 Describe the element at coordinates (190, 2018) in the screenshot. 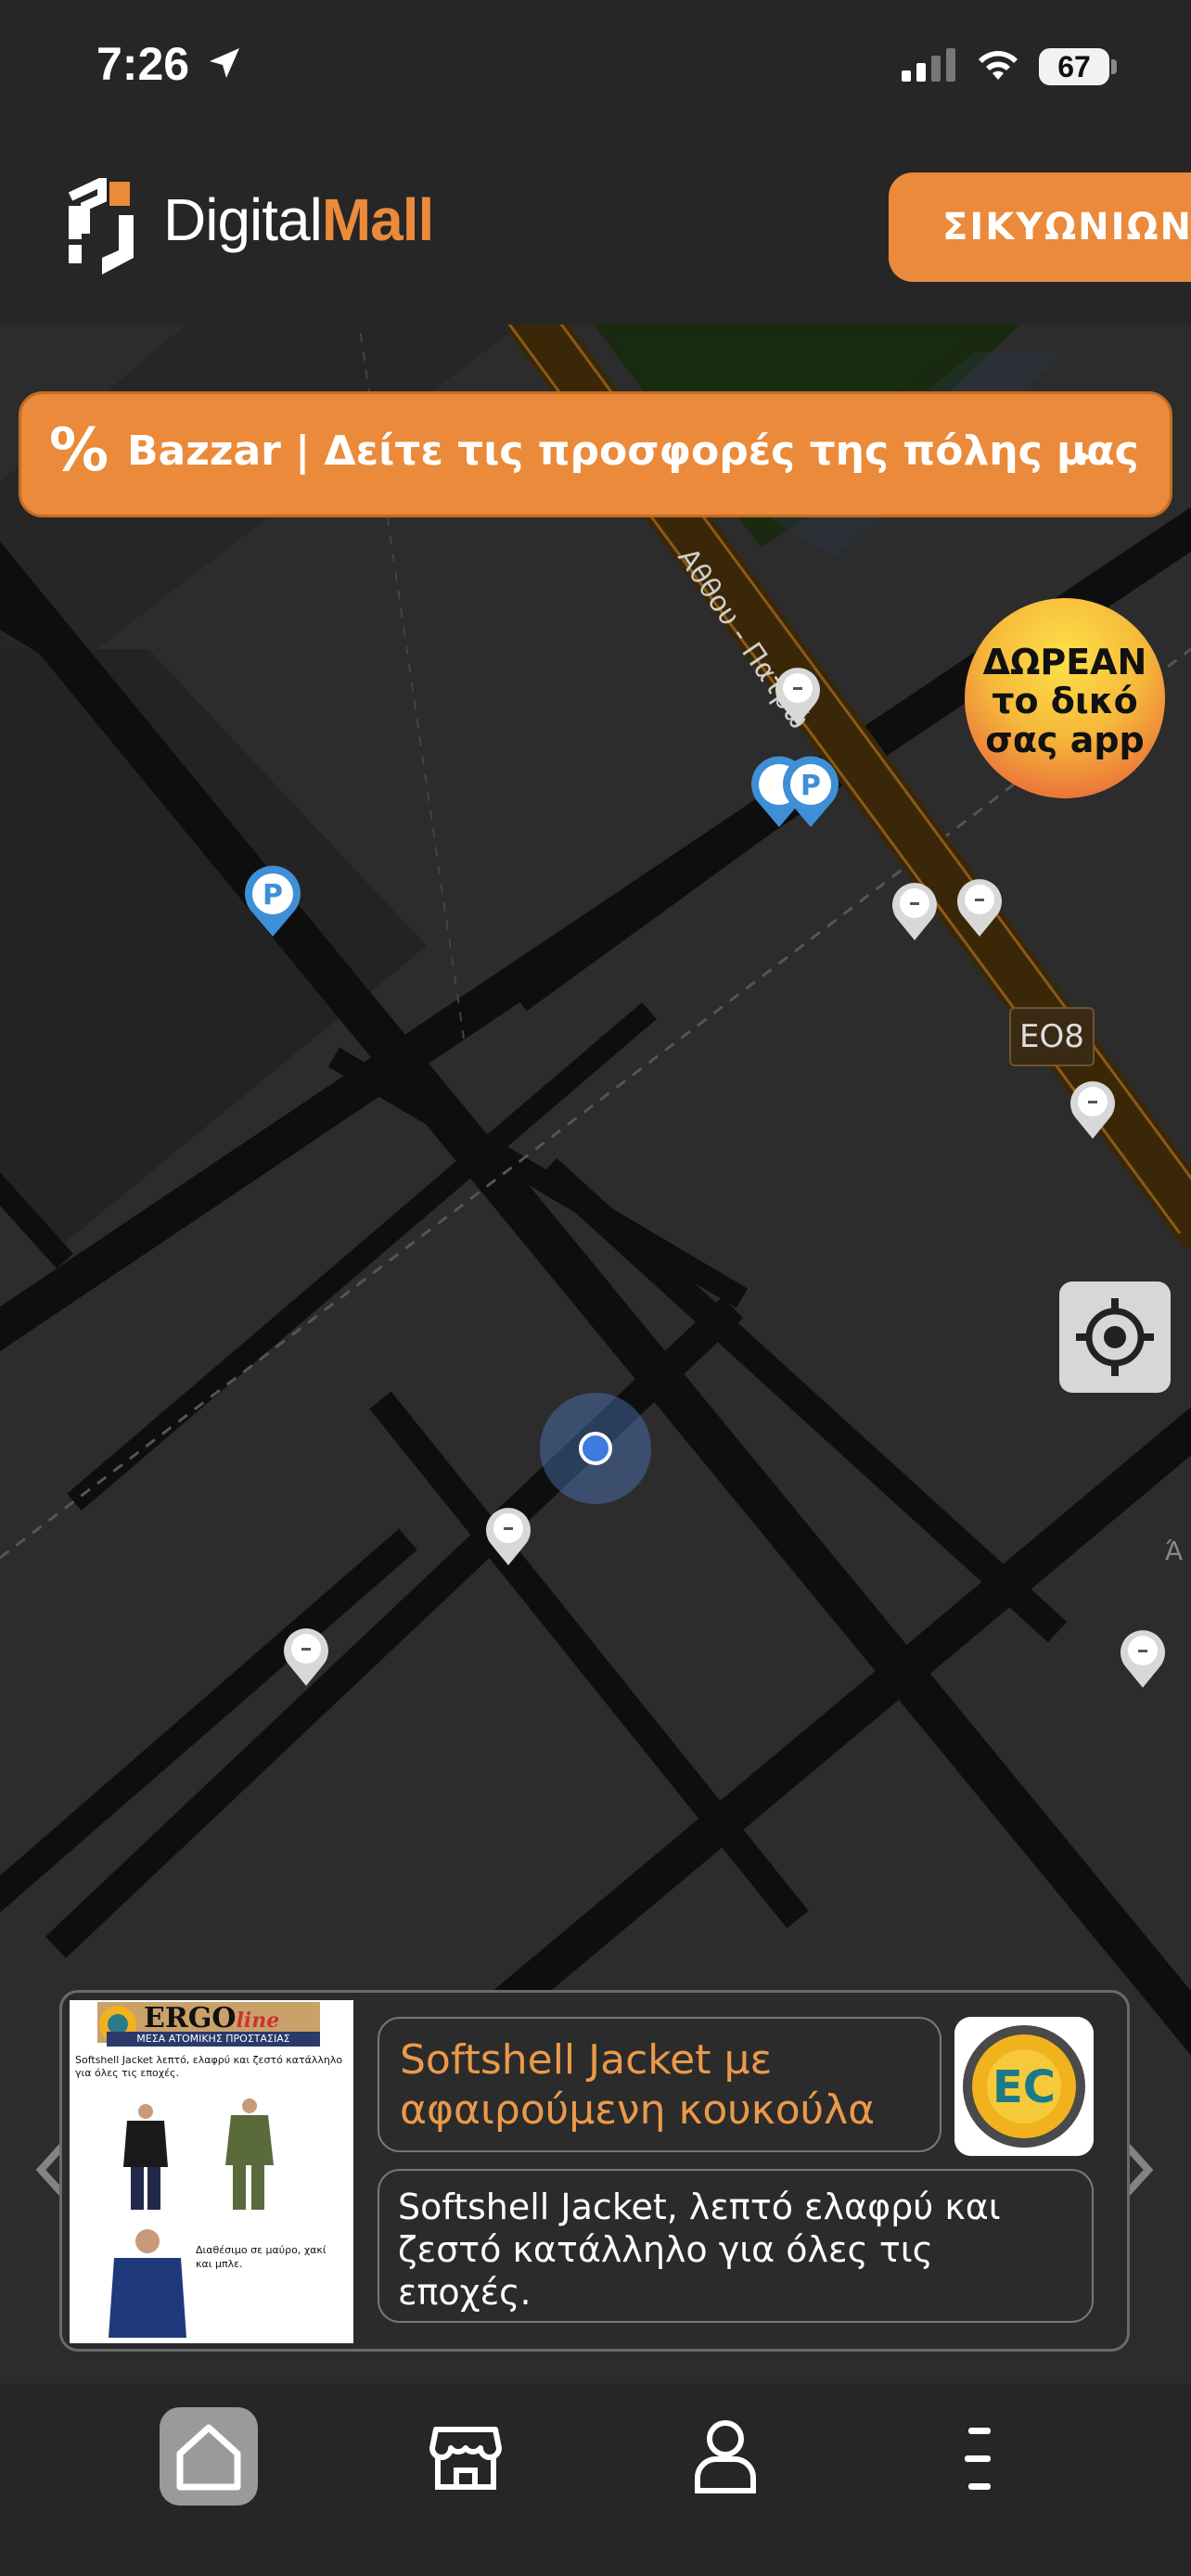

I see `flyer-brand-name: ERGO` at that location.